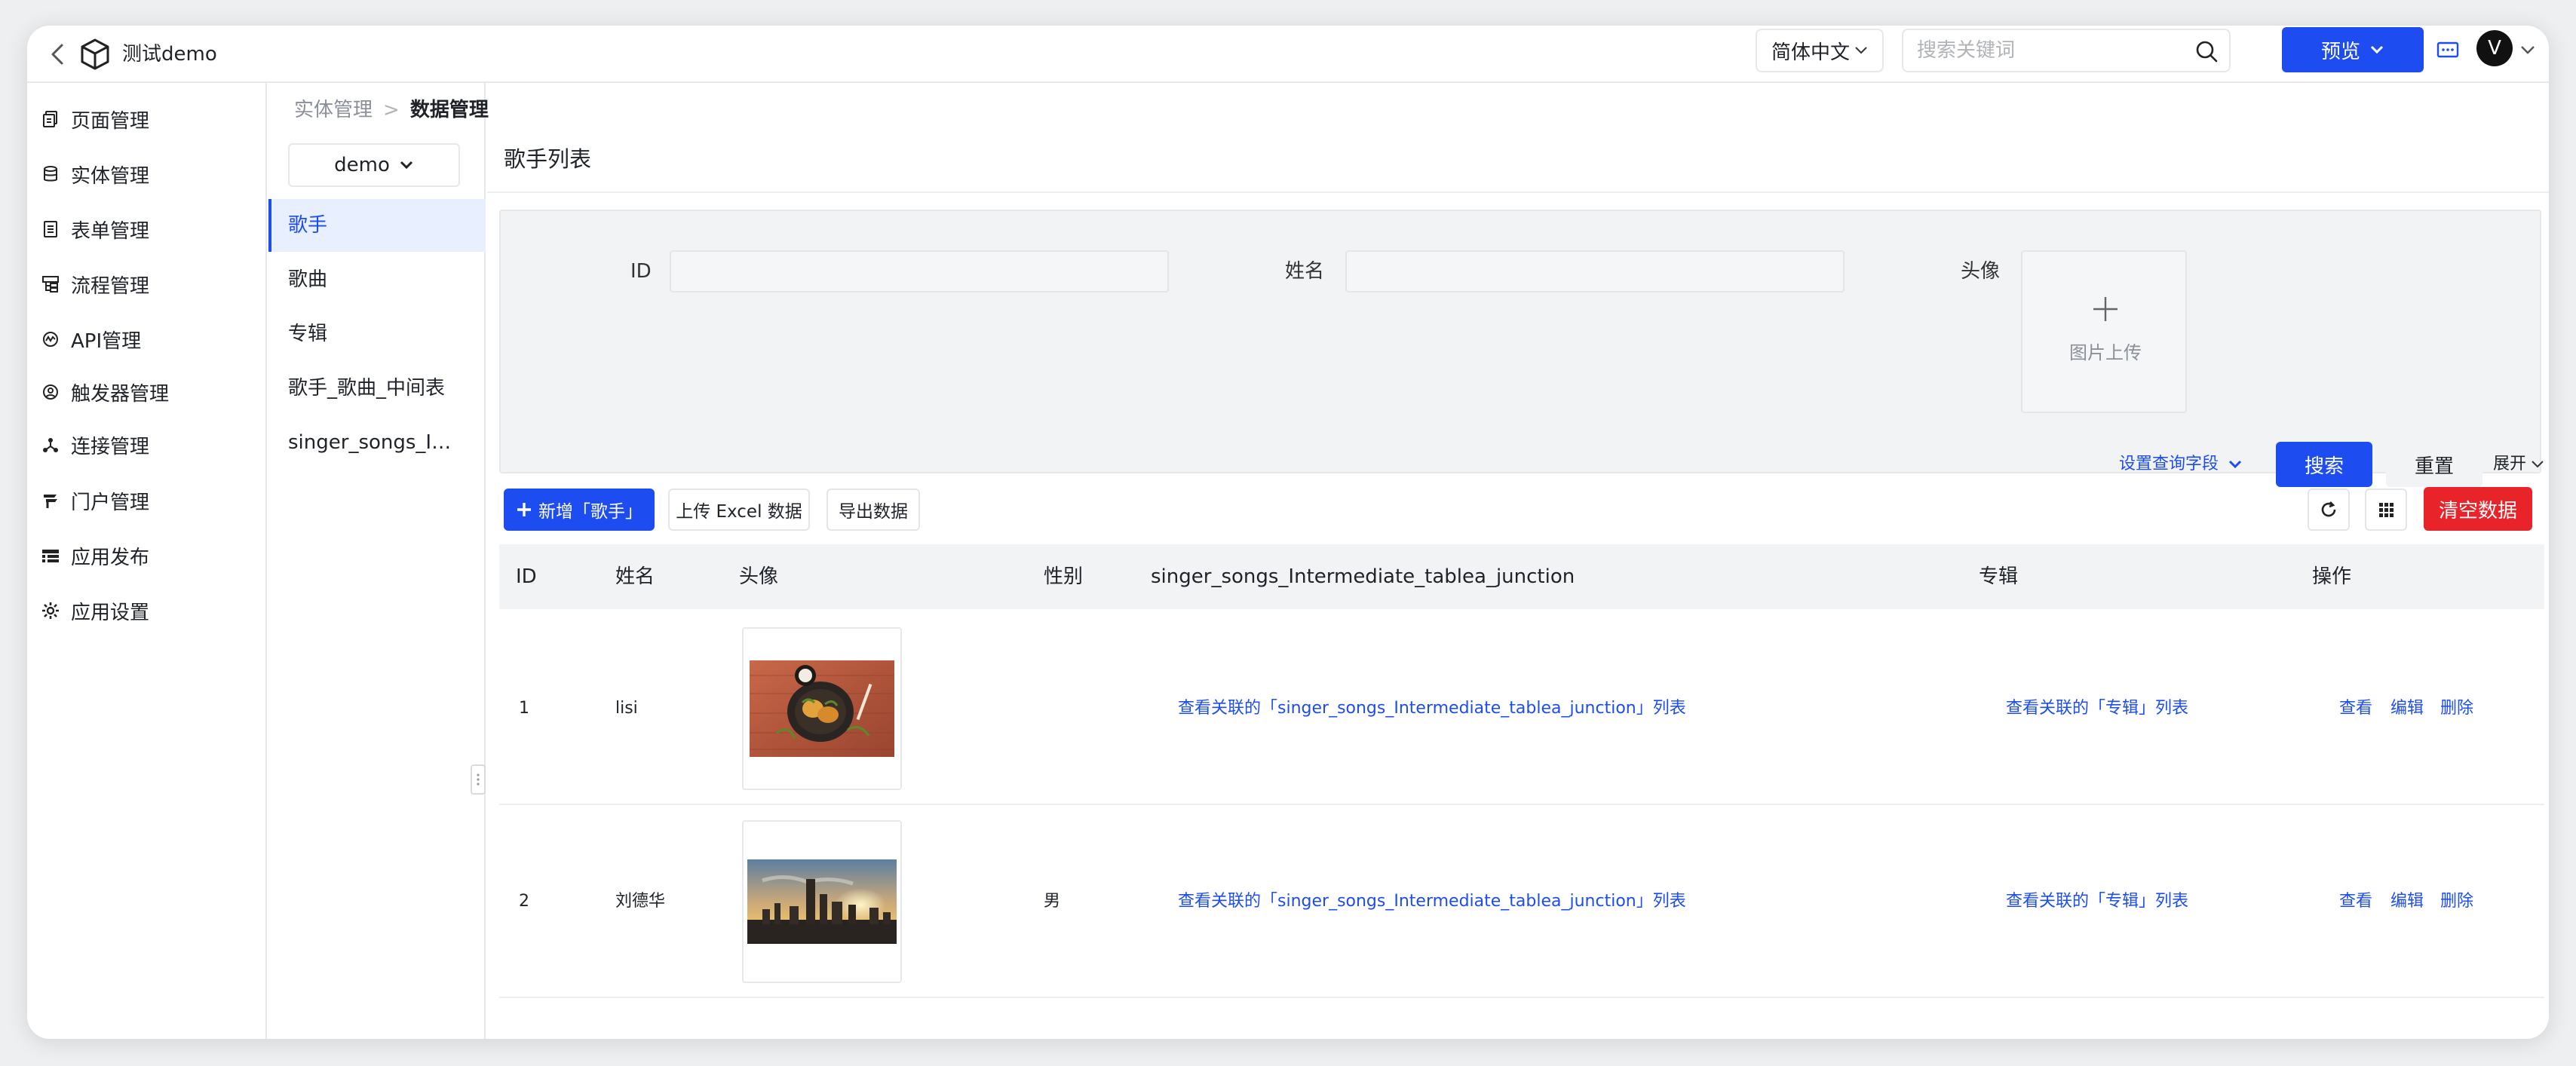 This screenshot has width=2576, height=1066. Describe the element at coordinates (50, 392) in the screenshot. I see `trigger-icon` at that location.